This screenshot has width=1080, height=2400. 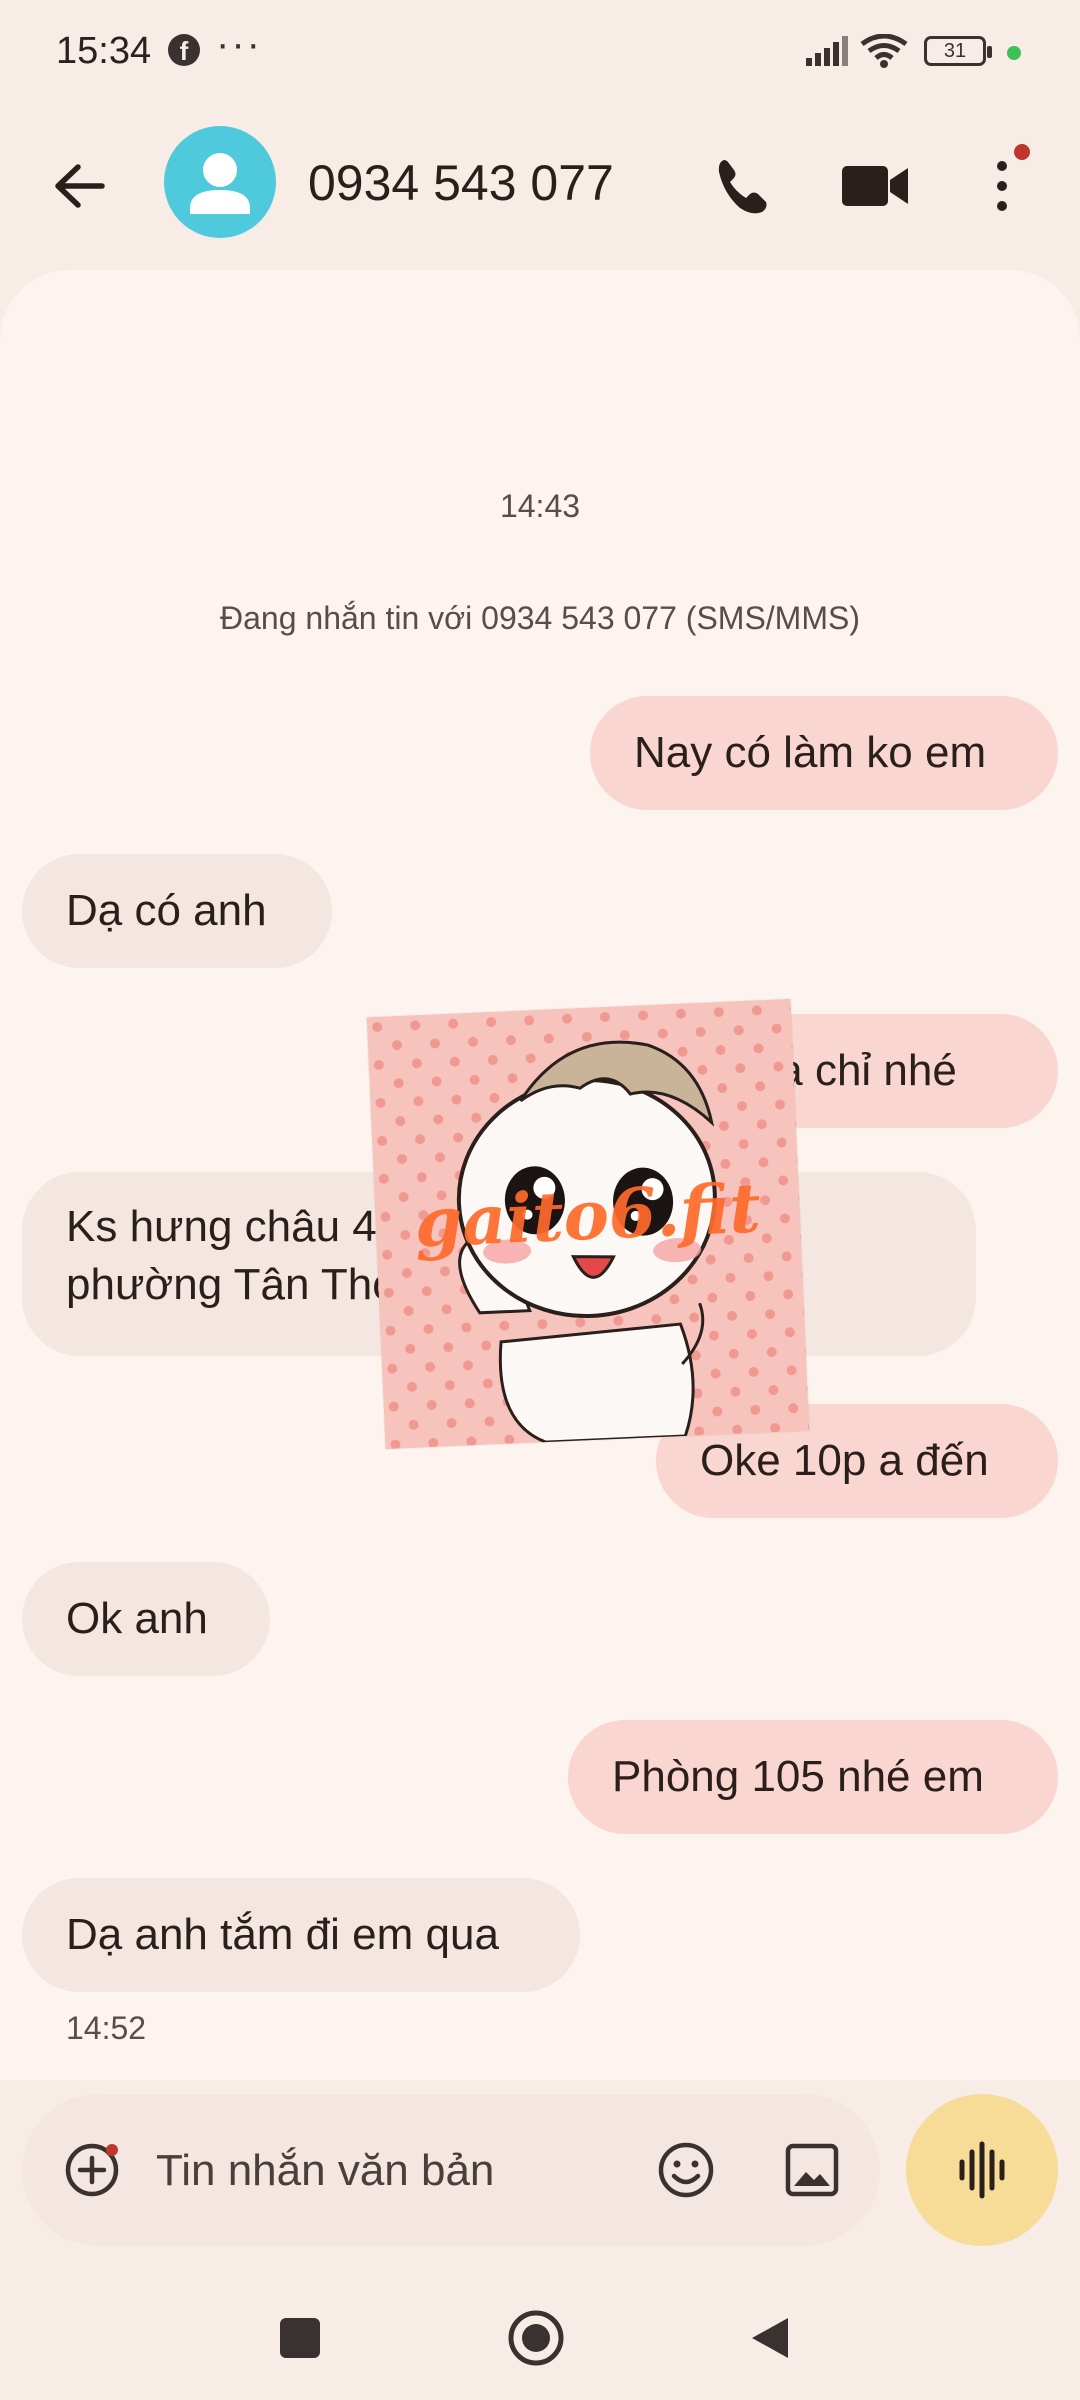 I want to click on status-bar: 15:34 f ··· 31, so click(x=540, y=55).